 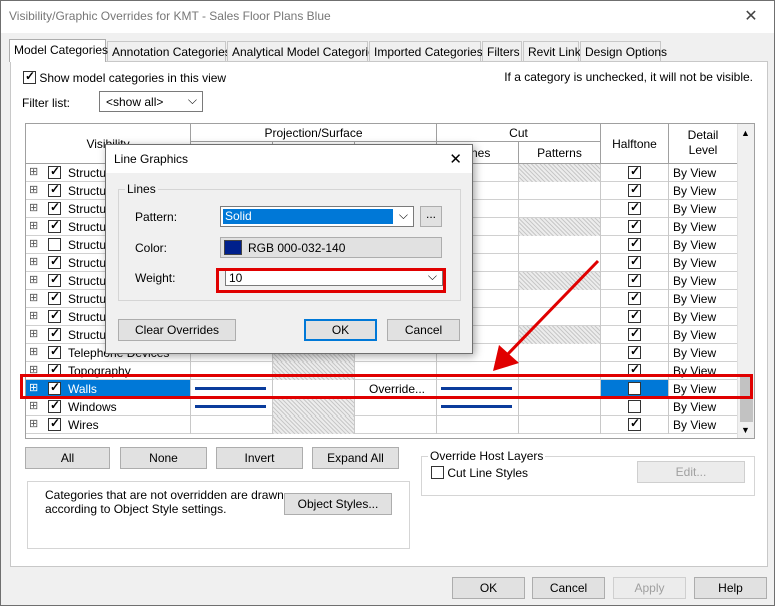 What do you see at coordinates (546, 315) in the screenshot?
I see `annotation-arrow` at bounding box center [546, 315].